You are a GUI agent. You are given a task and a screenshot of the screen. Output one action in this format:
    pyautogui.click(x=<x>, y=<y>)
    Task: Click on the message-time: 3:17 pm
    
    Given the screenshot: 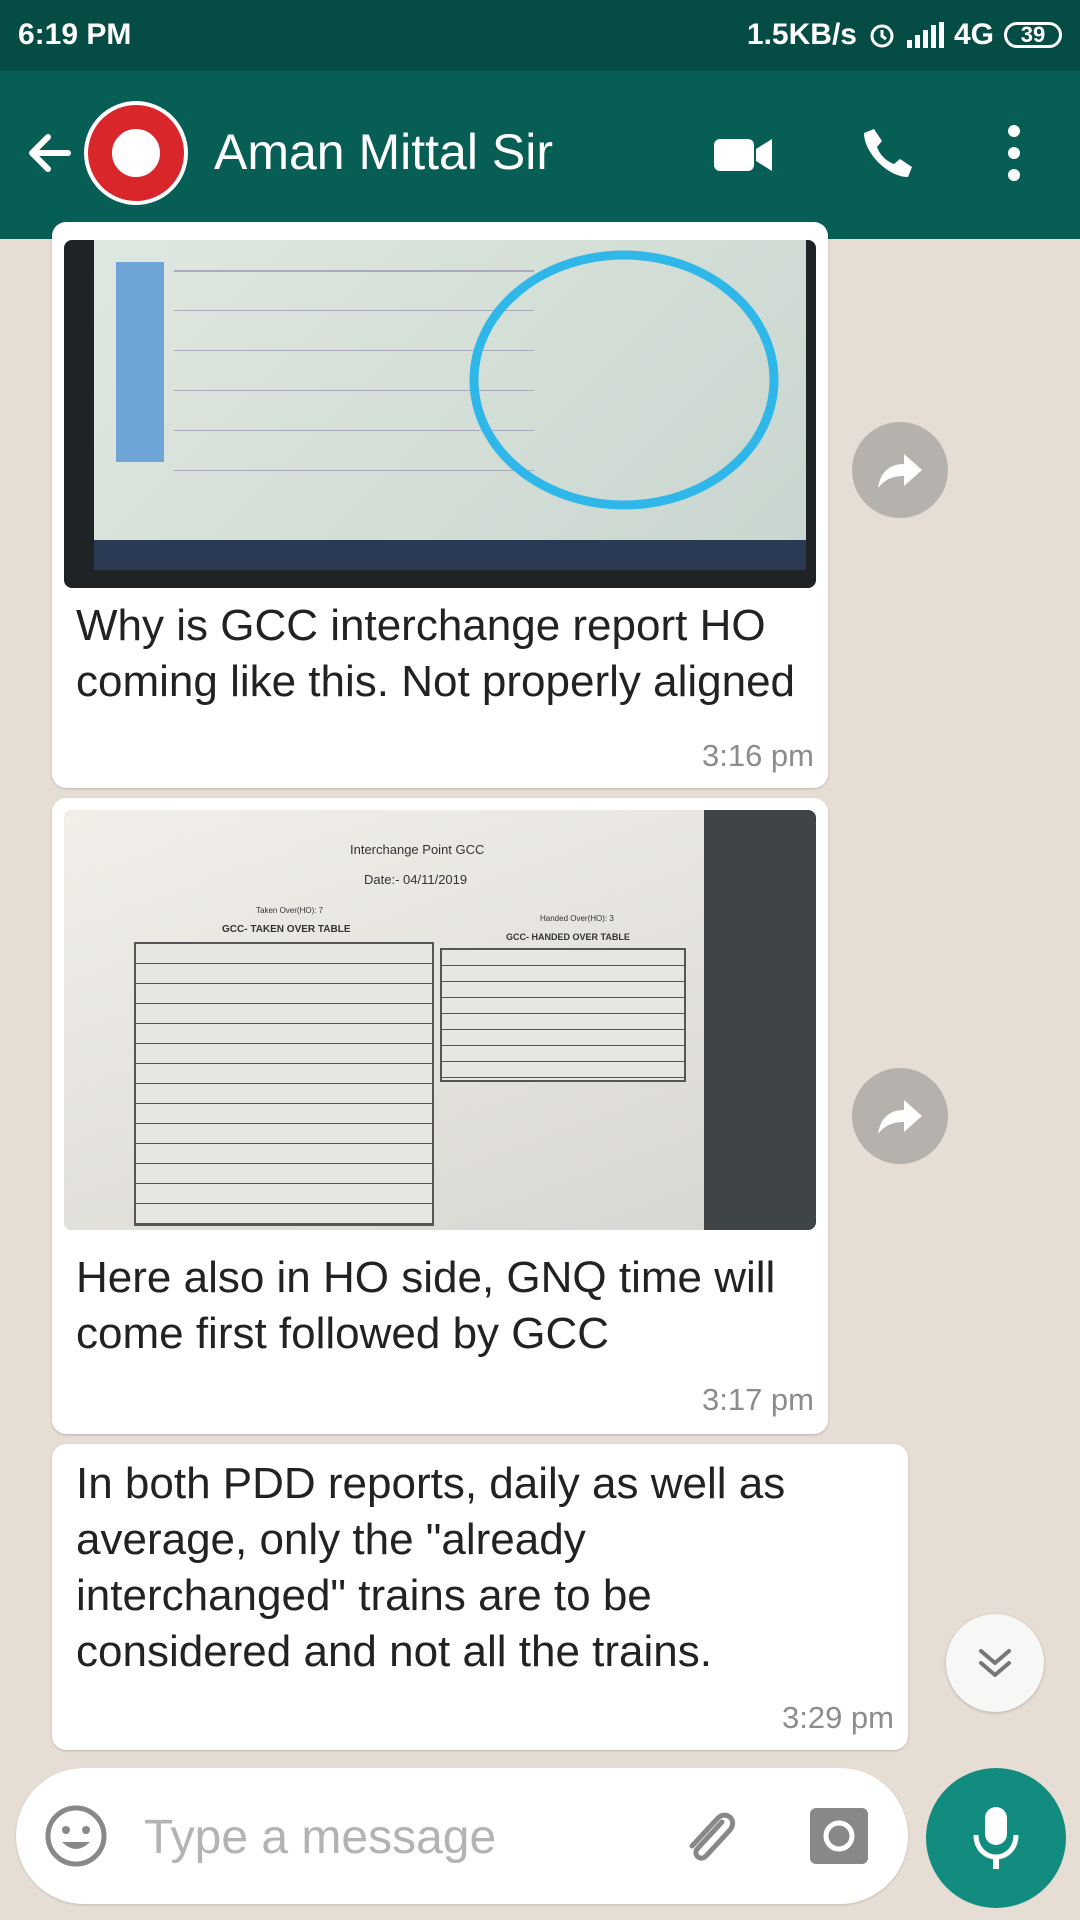 What is the action you would take?
    pyautogui.click(x=757, y=1399)
    